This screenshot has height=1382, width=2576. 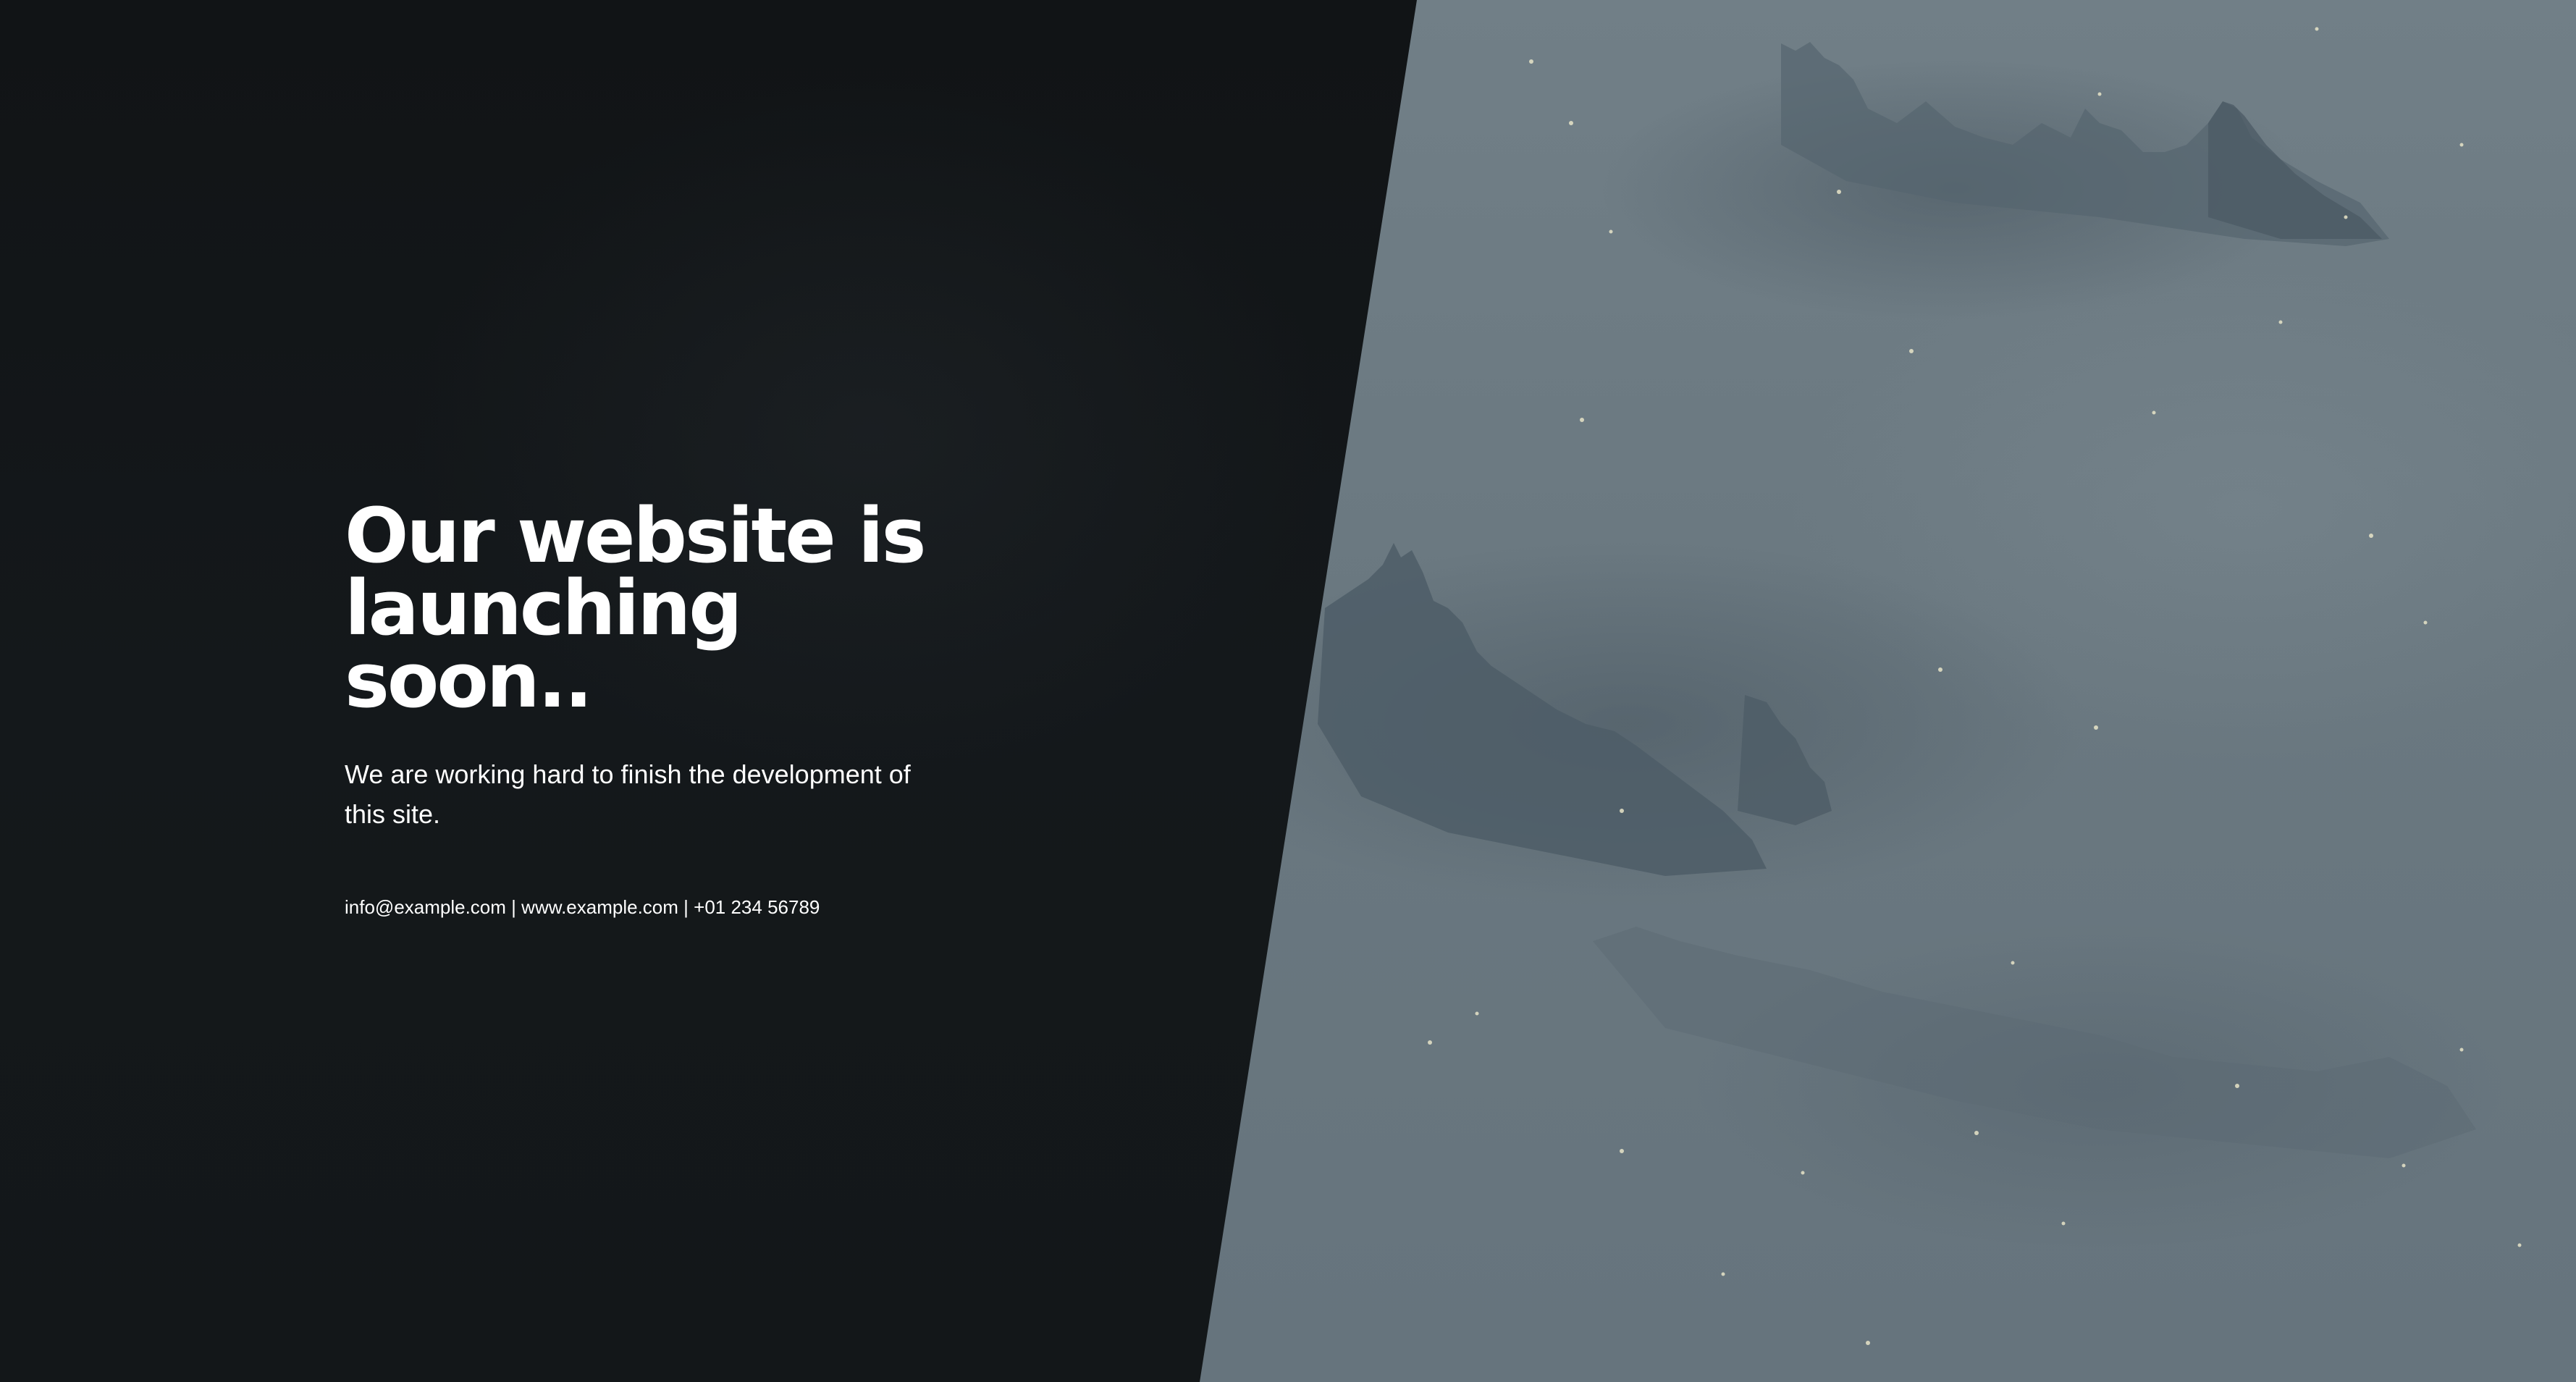 What do you see at coordinates (425, 907) in the screenshot?
I see `contact-email-link: info@example.com` at bounding box center [425, 907].